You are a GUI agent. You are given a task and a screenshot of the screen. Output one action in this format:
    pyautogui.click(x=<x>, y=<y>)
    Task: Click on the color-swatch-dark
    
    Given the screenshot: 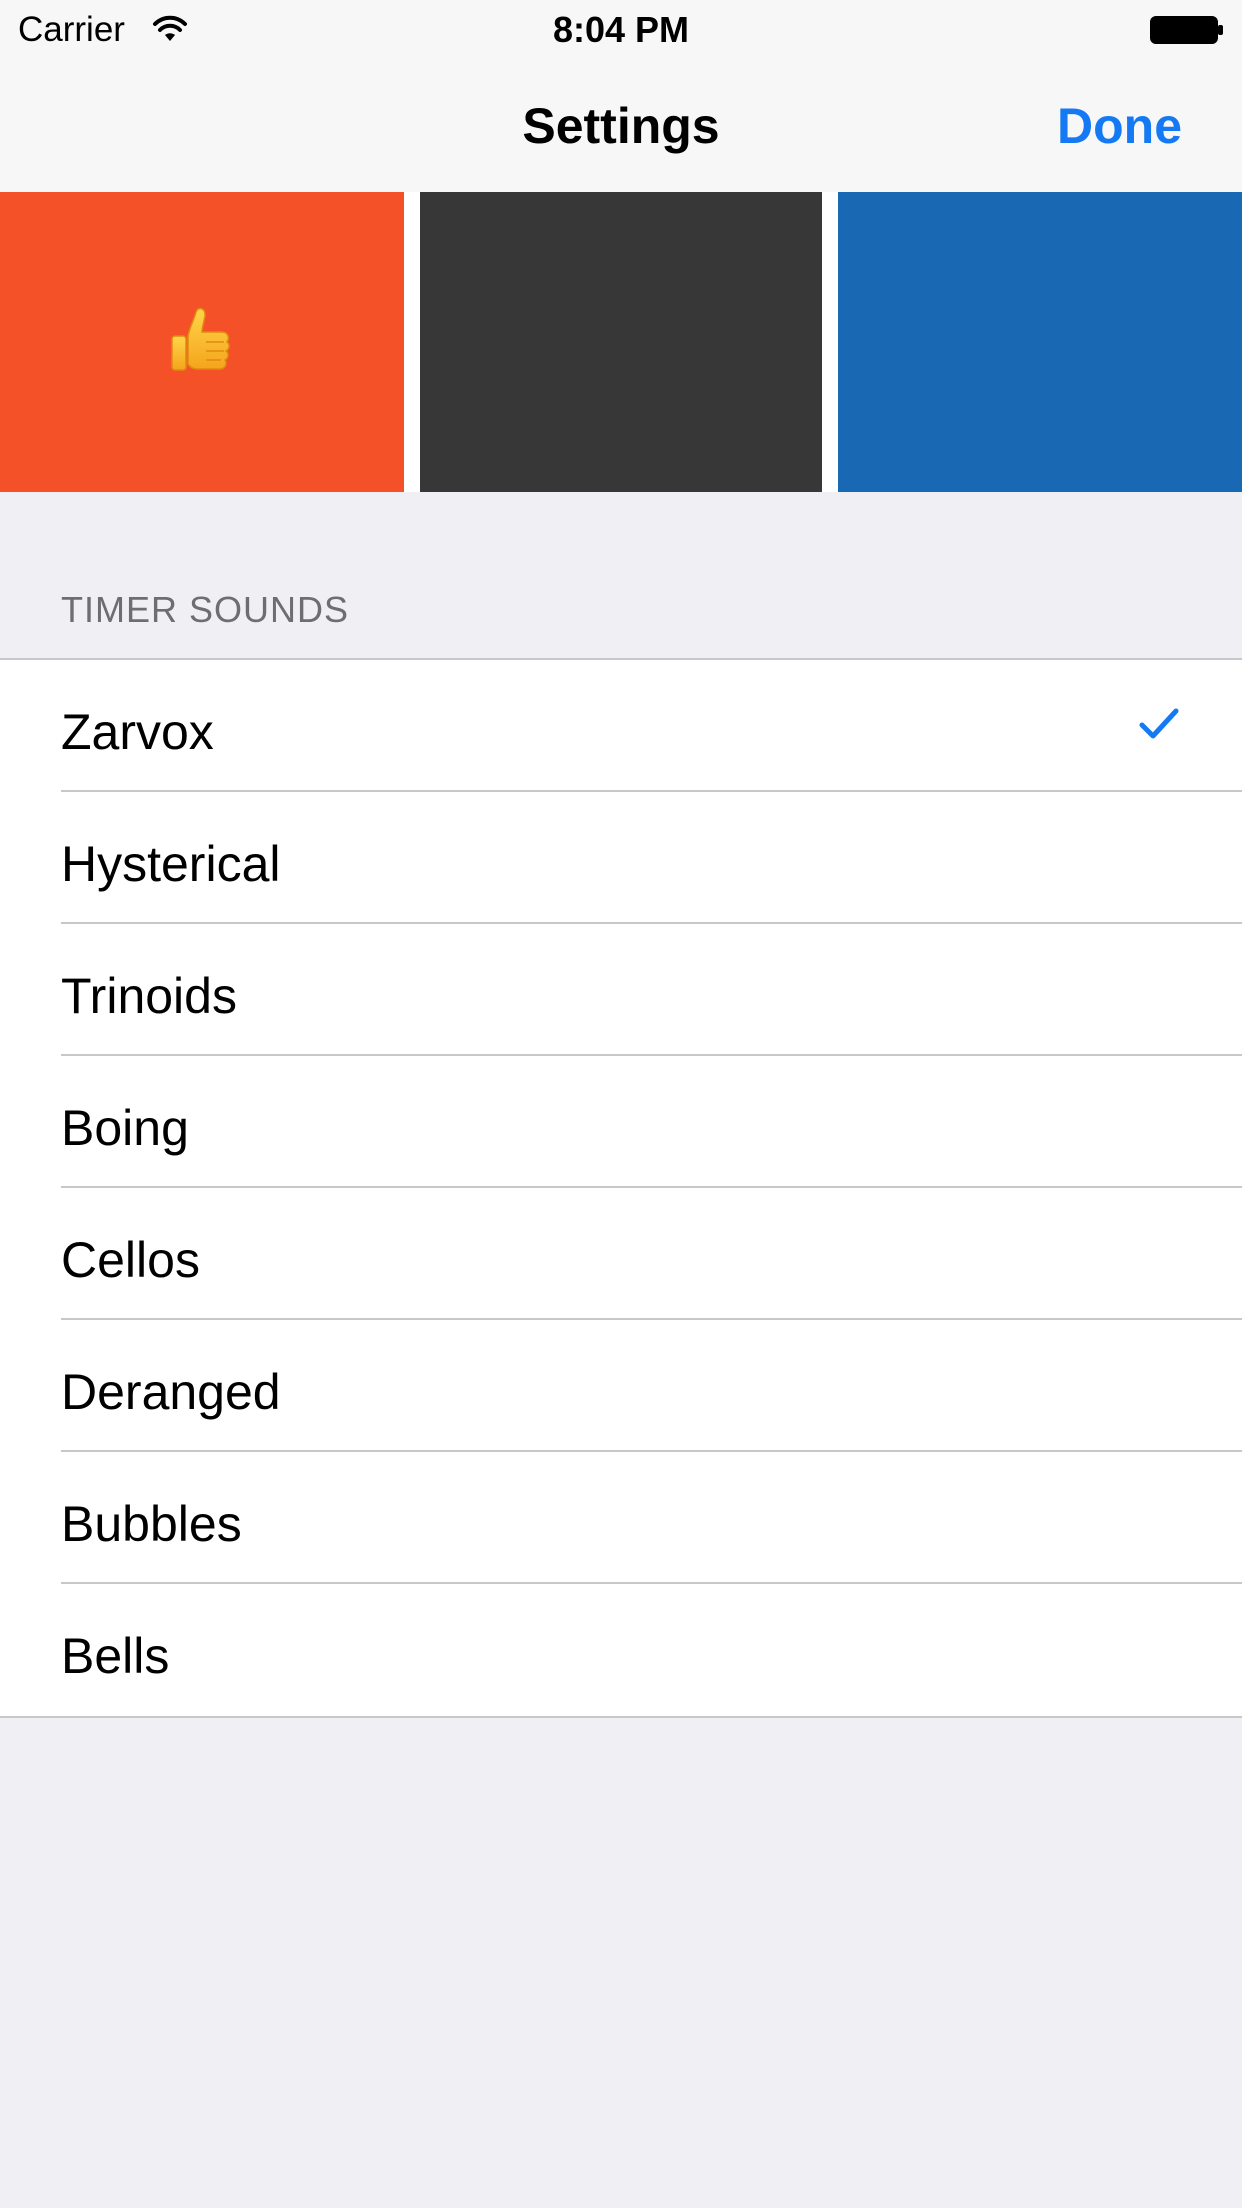 What is the action you would take?
    pyautogui.click(x=621, y=342)
    